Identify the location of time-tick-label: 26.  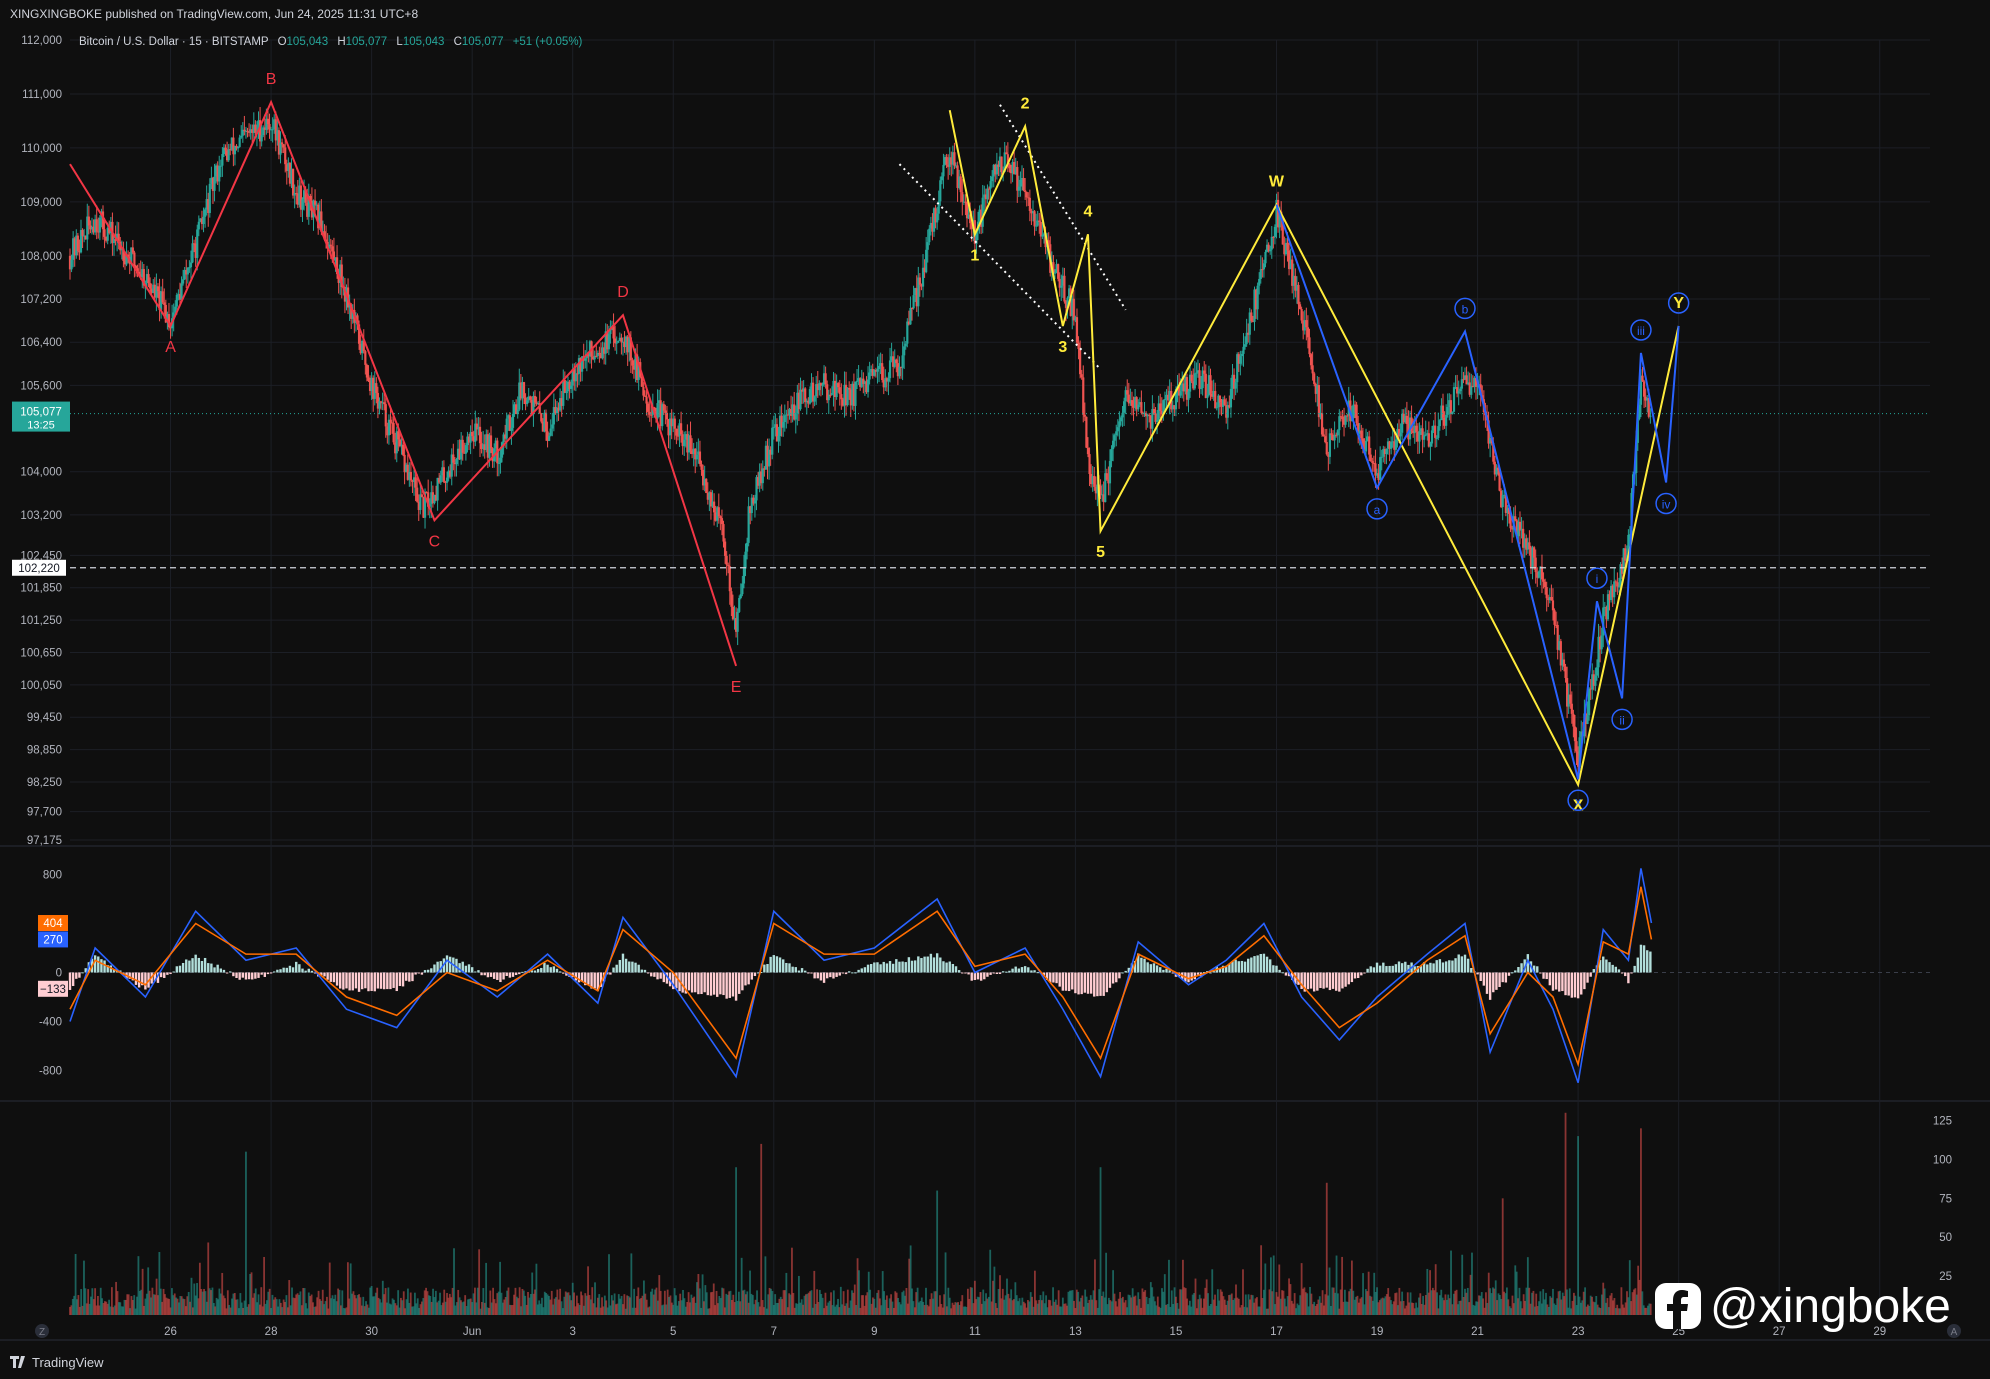
(170, 1332).